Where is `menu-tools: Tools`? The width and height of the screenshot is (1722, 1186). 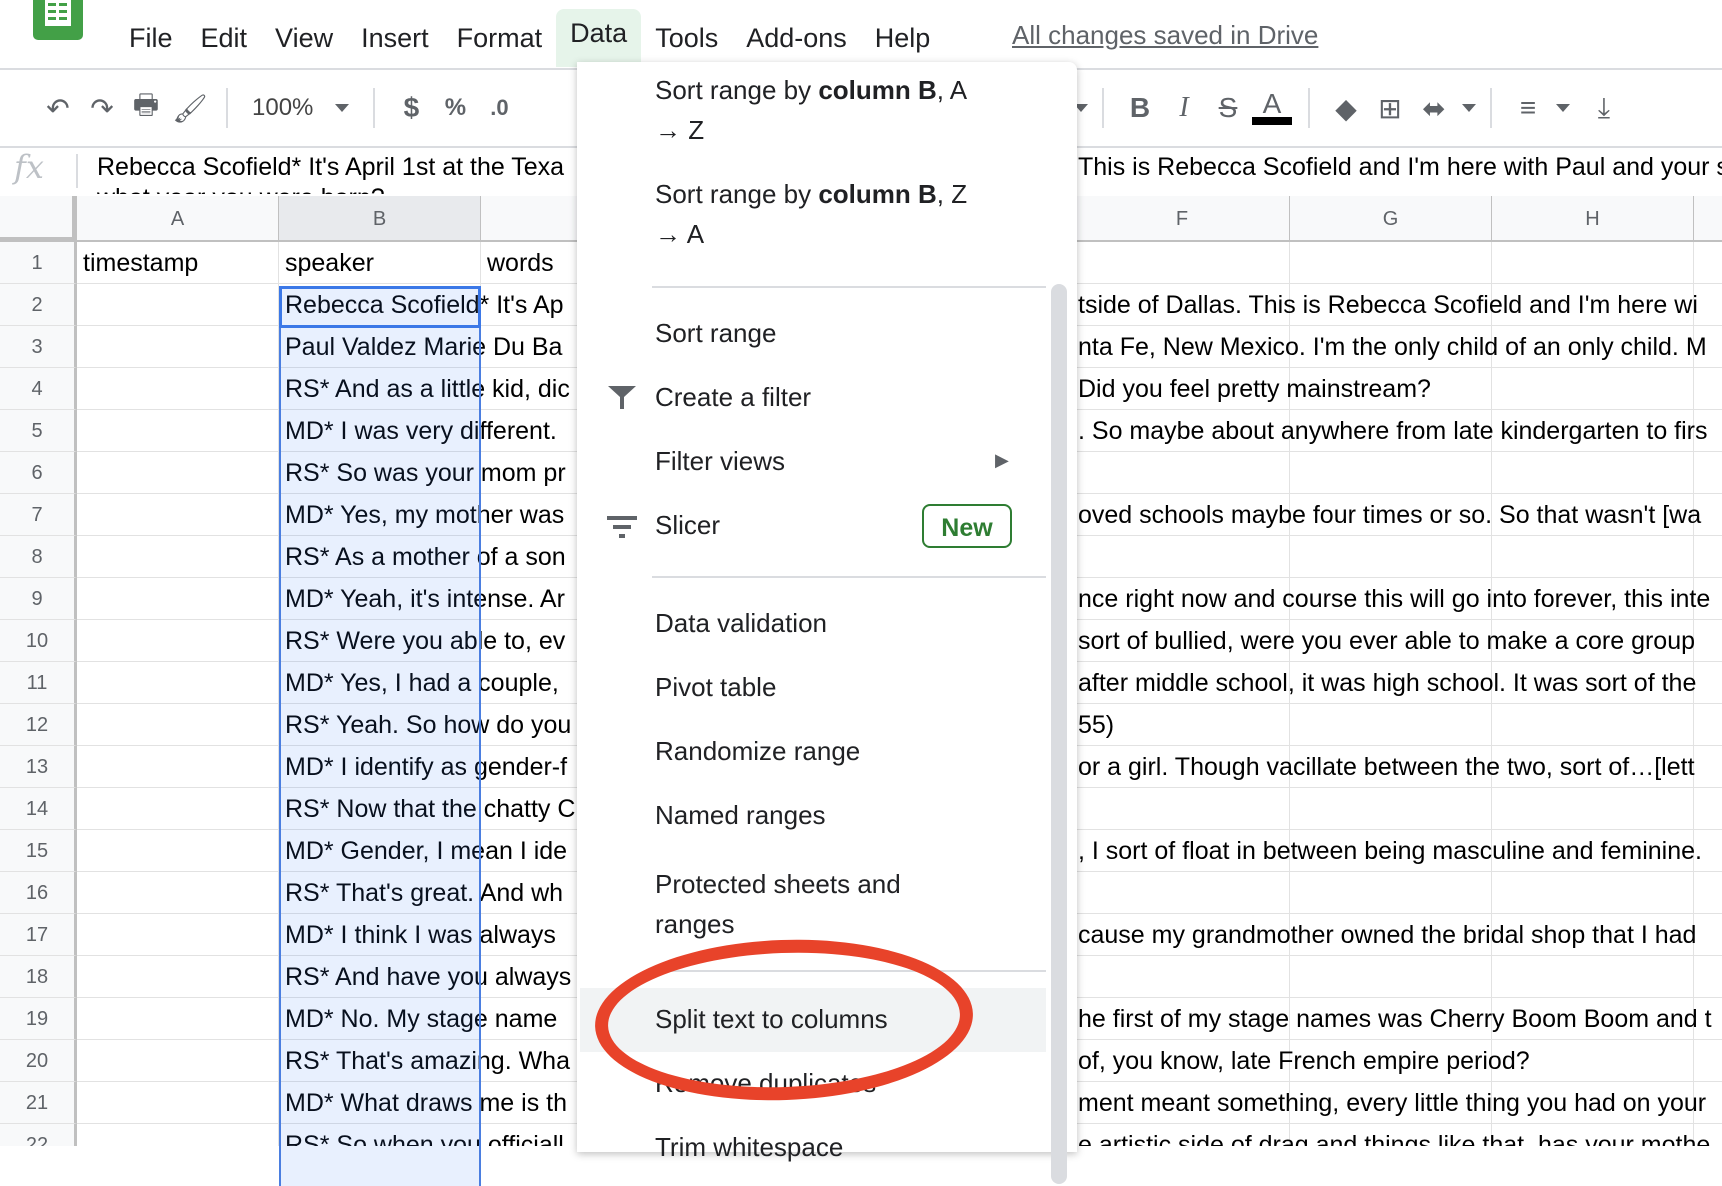 menu-tools: Tools is located at coordinates (686, 38).